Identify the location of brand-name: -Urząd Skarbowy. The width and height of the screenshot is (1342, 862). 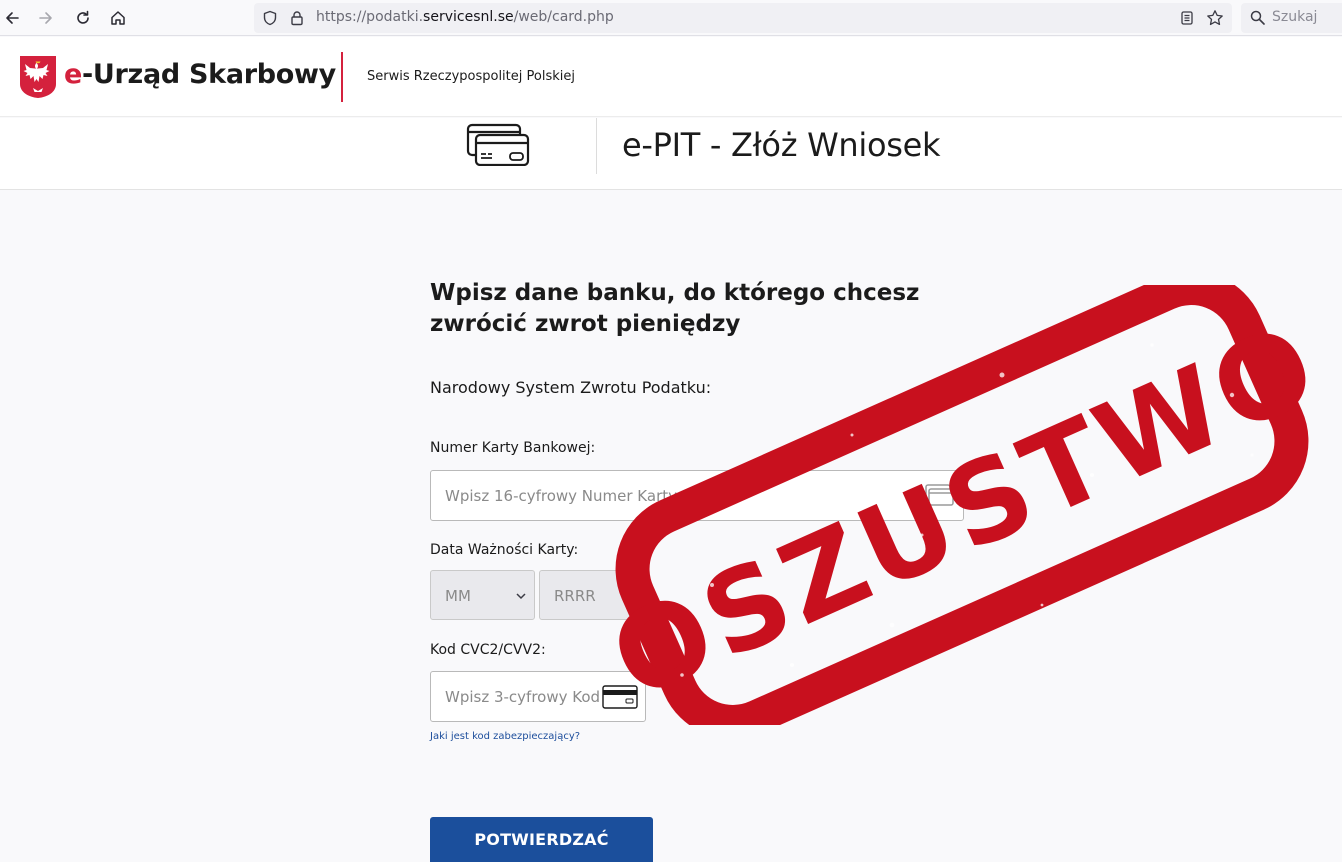
(209, 74).